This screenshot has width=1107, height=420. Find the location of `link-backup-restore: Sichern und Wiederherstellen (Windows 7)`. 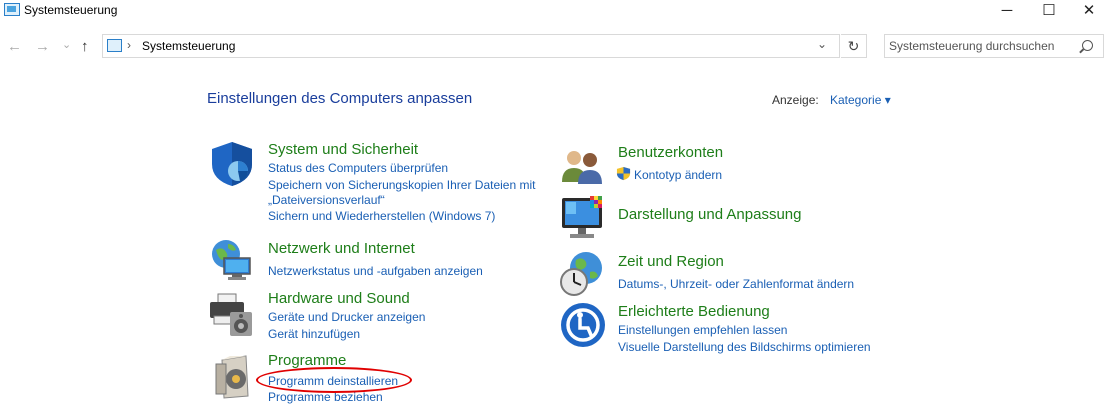

link-backup-restore: Sichern und Wiederherstellen (Windows 7) is located at coordinates (381, 216).